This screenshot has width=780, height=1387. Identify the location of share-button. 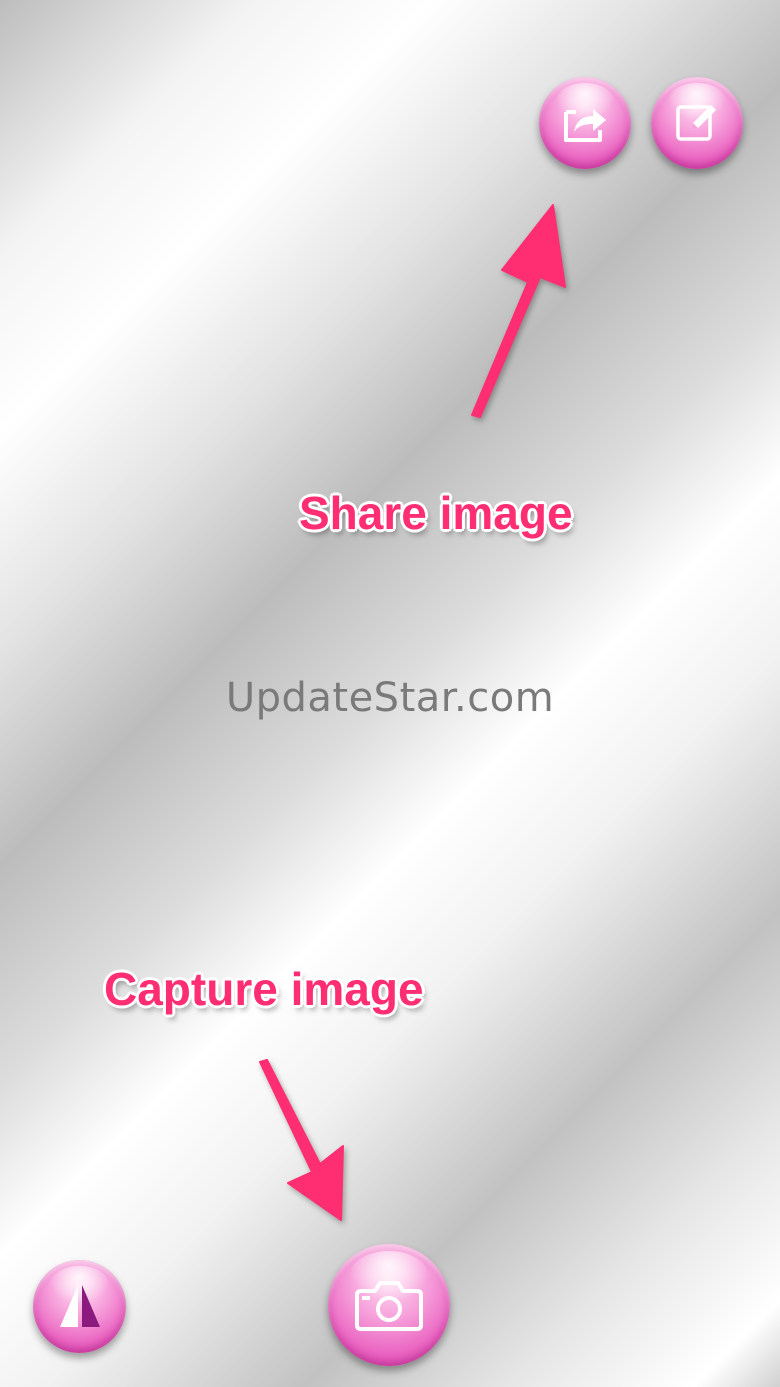
(585, 123).